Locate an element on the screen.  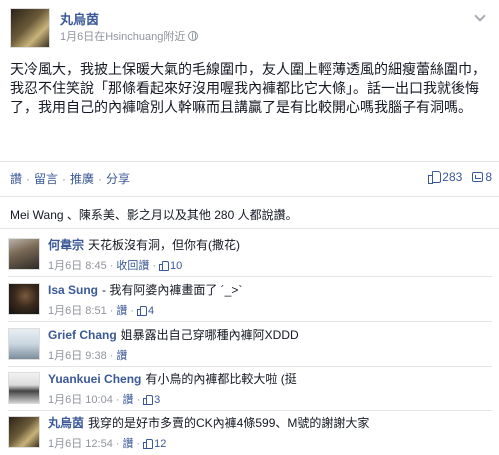
comment-meta: 1月6日 8:45 · 收回讚 · 10 is located at coordinates (115, 266).